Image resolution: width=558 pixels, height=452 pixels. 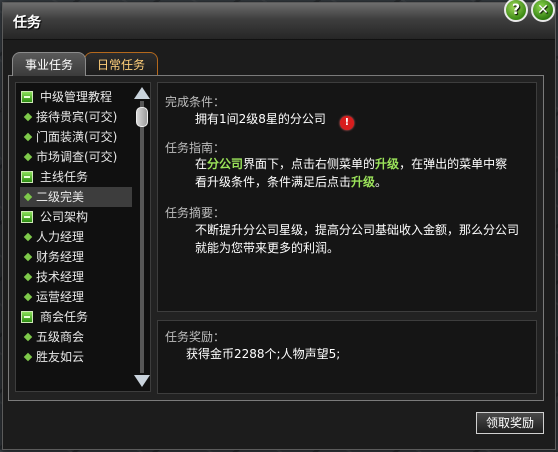 I want to click on claim-reward-button: 领取奖励, so click(x=510, y=423).